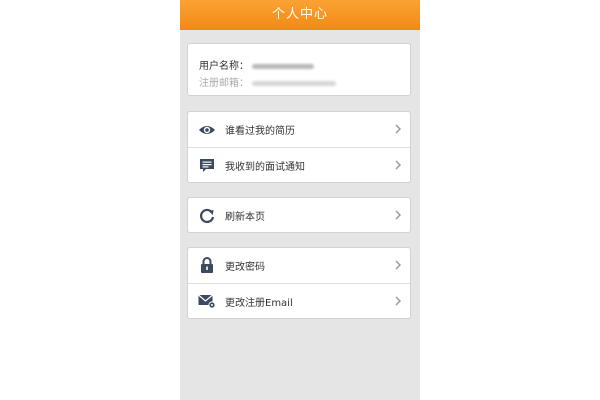  I want to click on menu-item-interview-notices: 我收到的面试通知, so click(299, 165).